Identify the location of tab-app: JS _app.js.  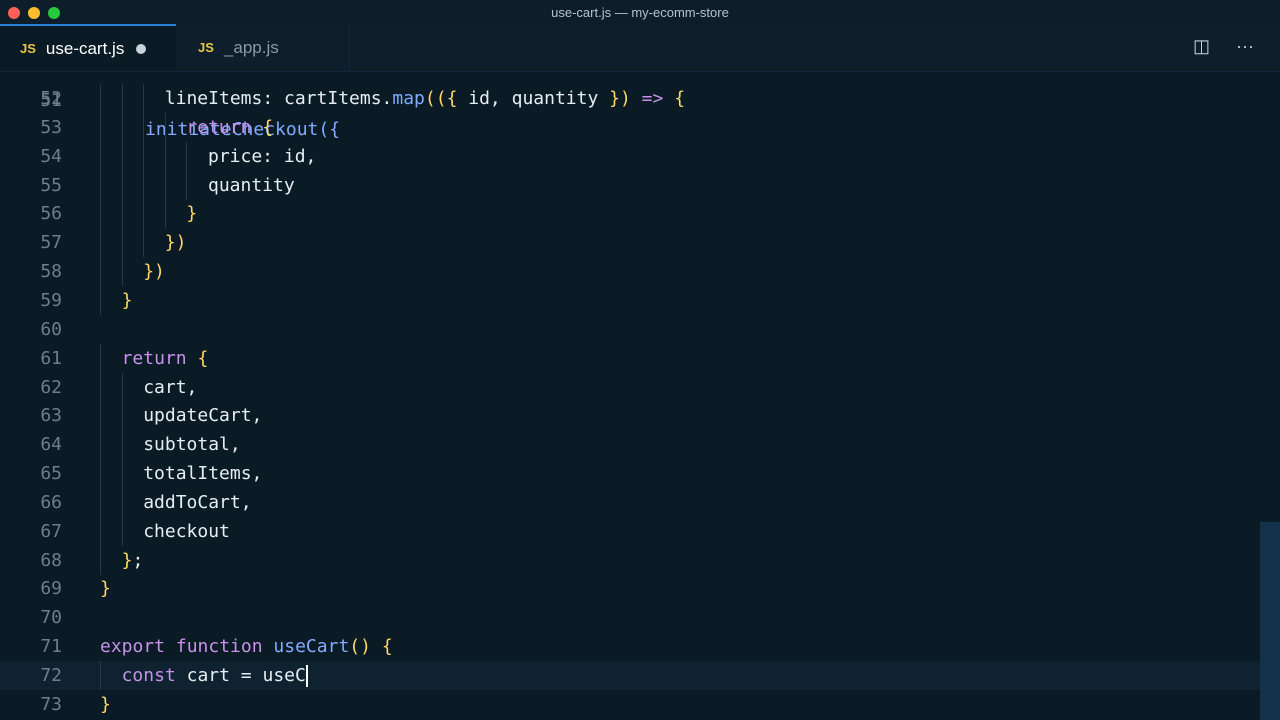
(263, 47).